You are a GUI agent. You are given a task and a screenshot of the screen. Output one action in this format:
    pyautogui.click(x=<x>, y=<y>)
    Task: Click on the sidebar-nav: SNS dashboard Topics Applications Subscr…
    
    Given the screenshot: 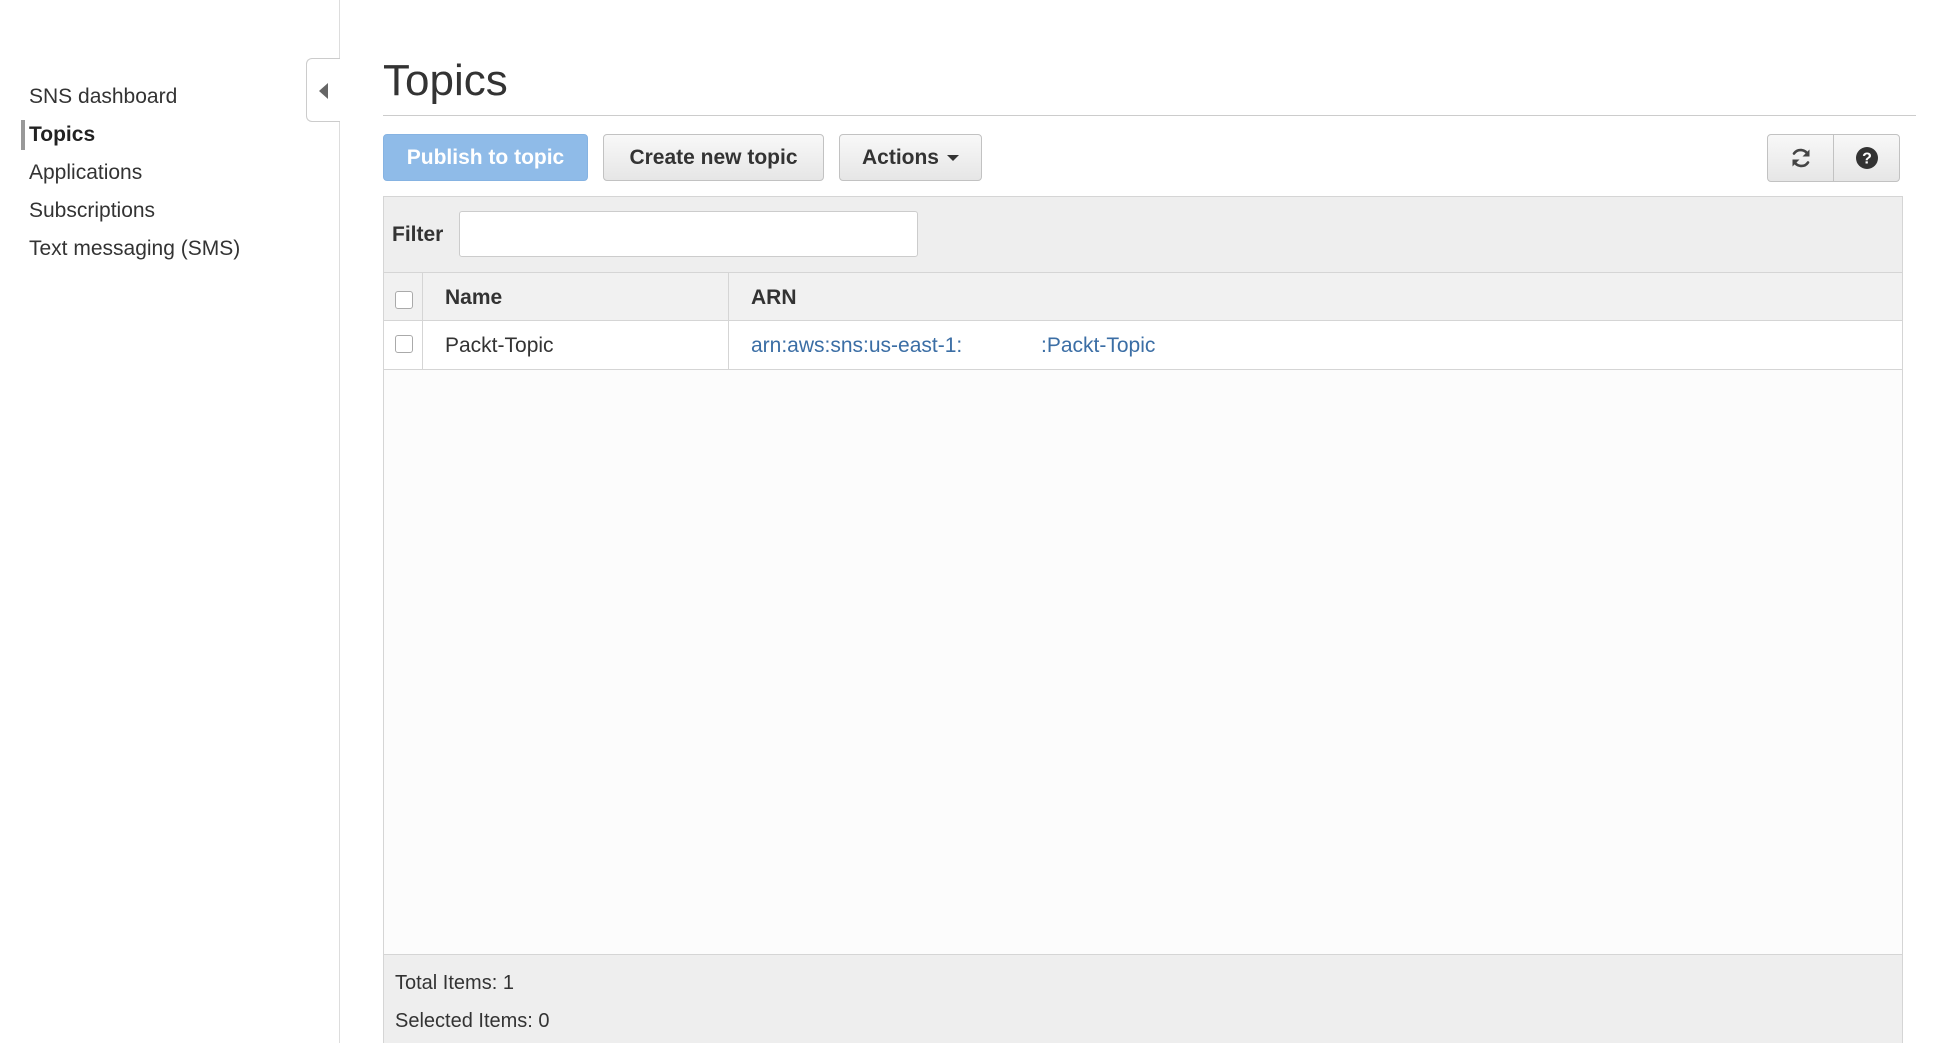 What is the action you would take?
    pyautogui.click(x=165, y=173)
    